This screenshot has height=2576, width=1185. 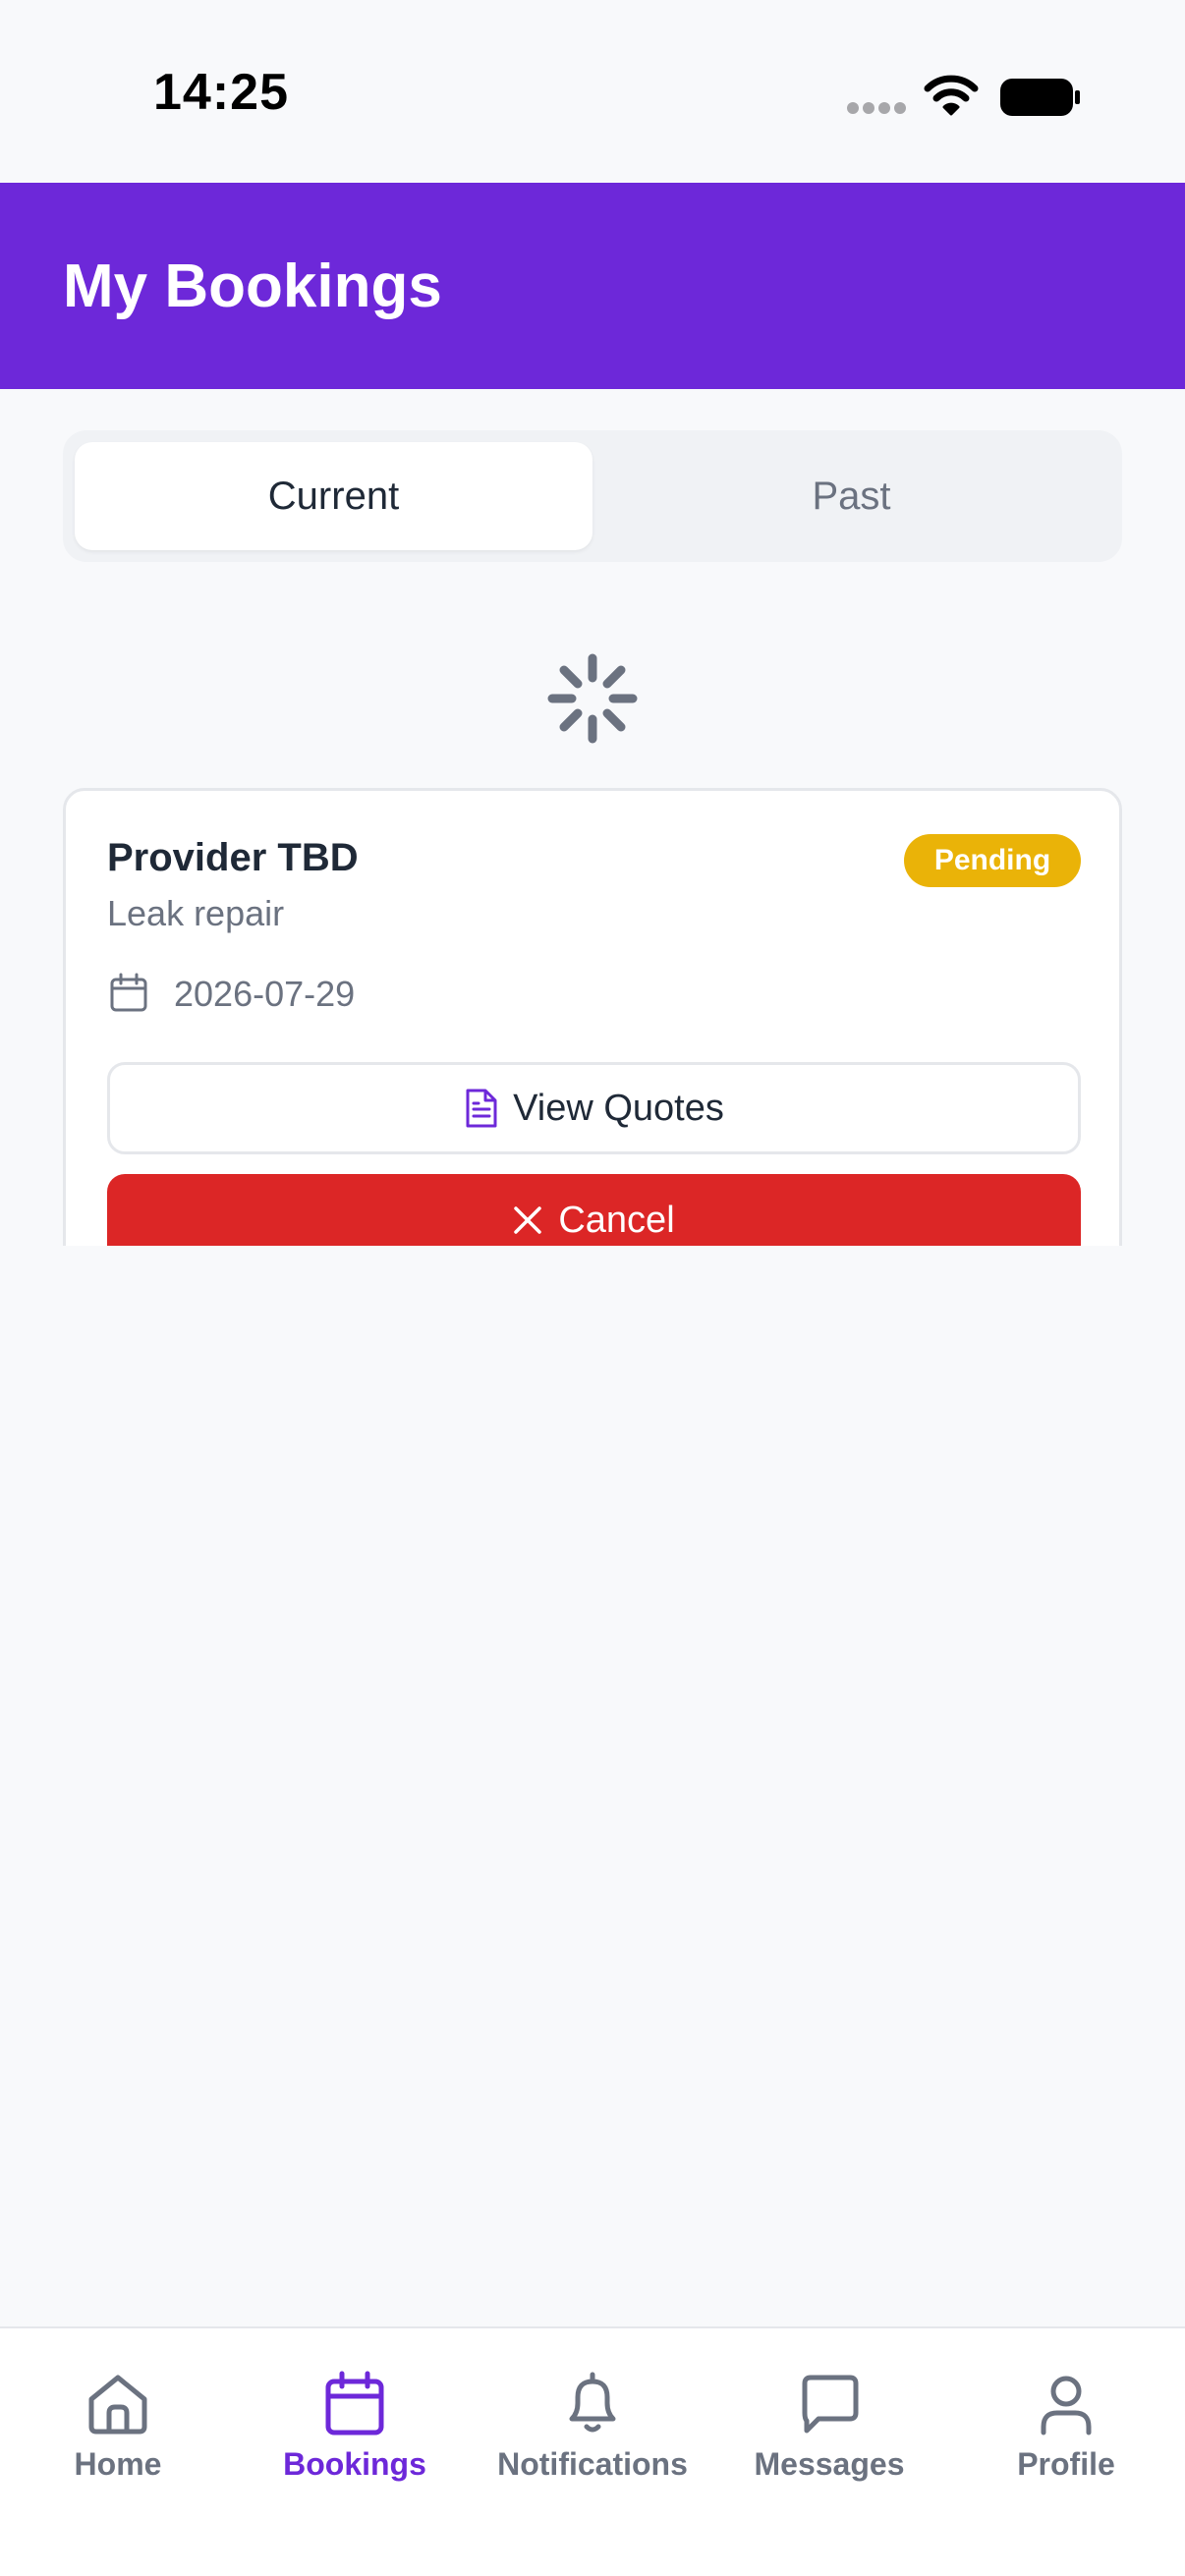 I want to click on nav-label-bookings: Bookings, so click(x=354, y=2464).